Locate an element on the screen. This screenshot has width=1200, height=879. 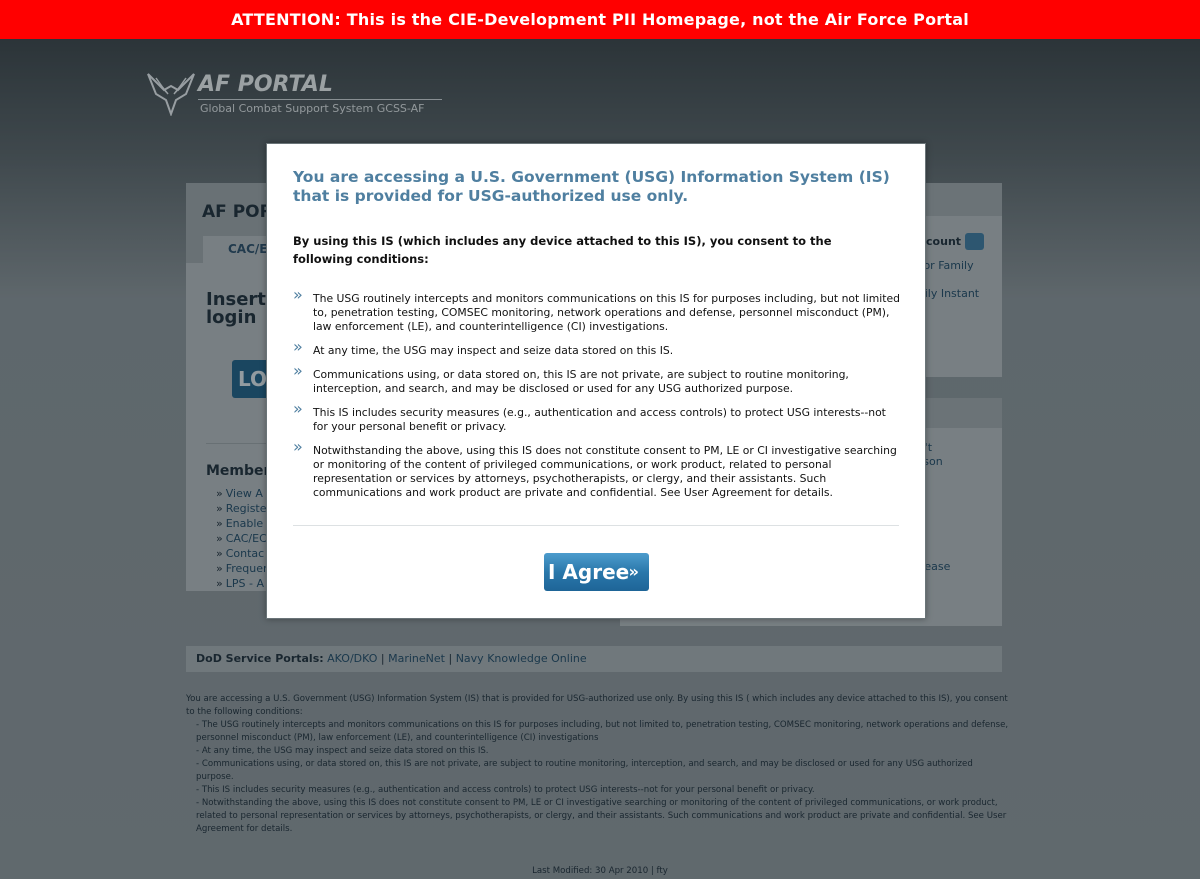
i-agree-button: I Agree » is located at coordinates (596, 572).